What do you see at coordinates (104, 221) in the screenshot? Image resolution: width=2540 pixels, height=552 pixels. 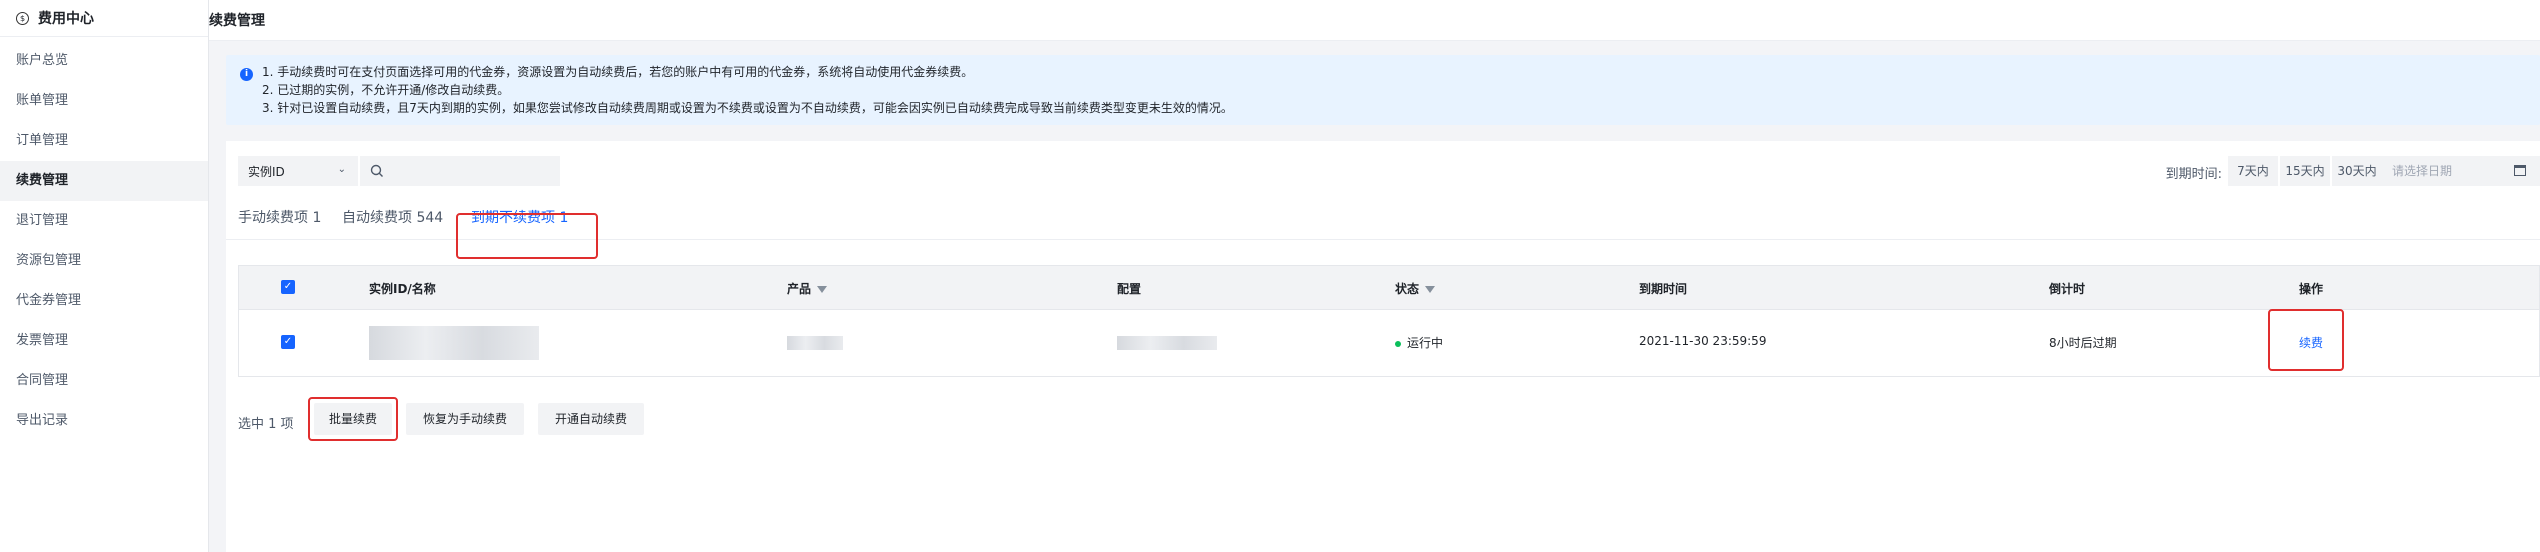 I see `sidebar-item-refund-management: 退订管理` at bounding box center [104, 221].